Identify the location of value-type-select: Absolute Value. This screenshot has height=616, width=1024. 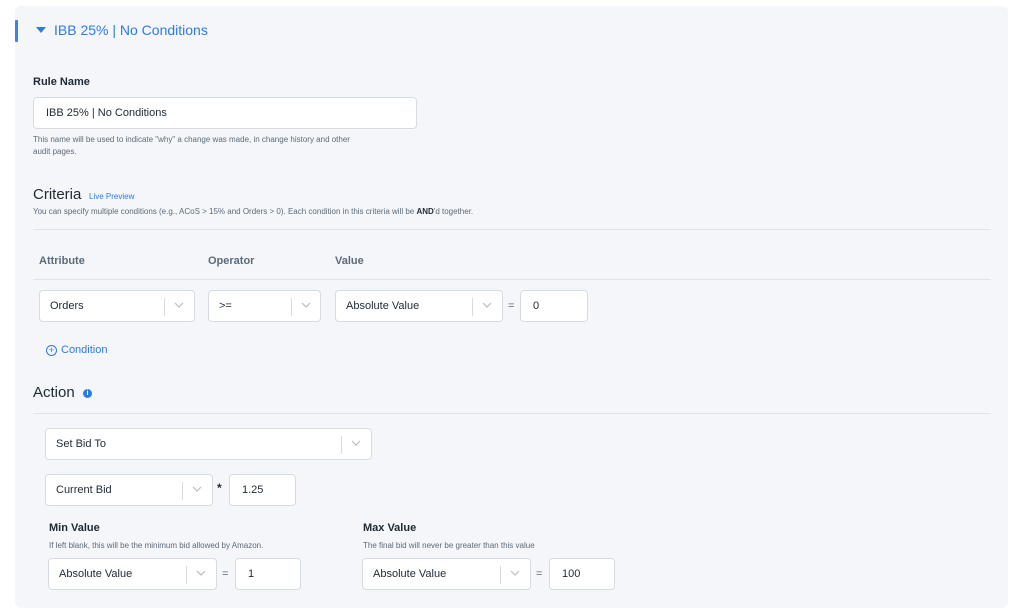
(419, 306).